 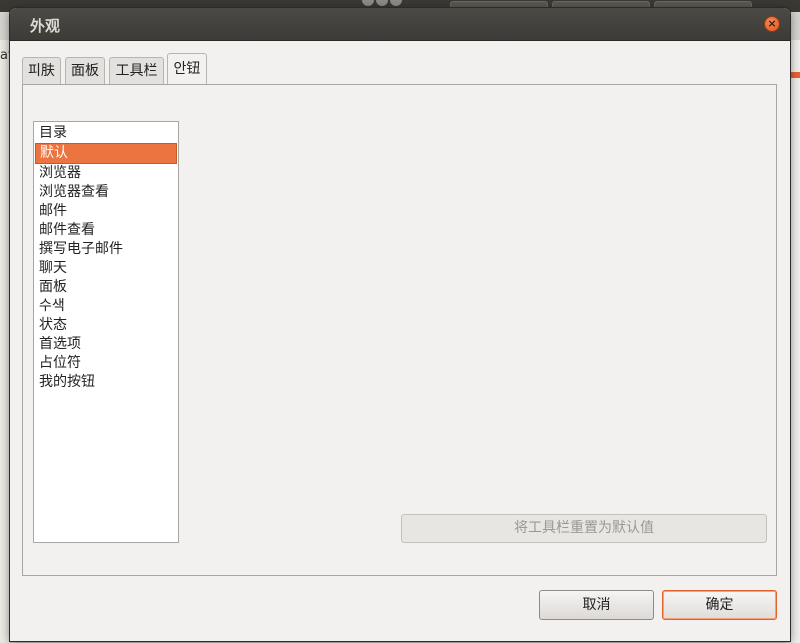 What do you see at coordinates (106, 192) in the screenshot?
I see `list-item: 浏览器查看` at bounding box center [106, 192].